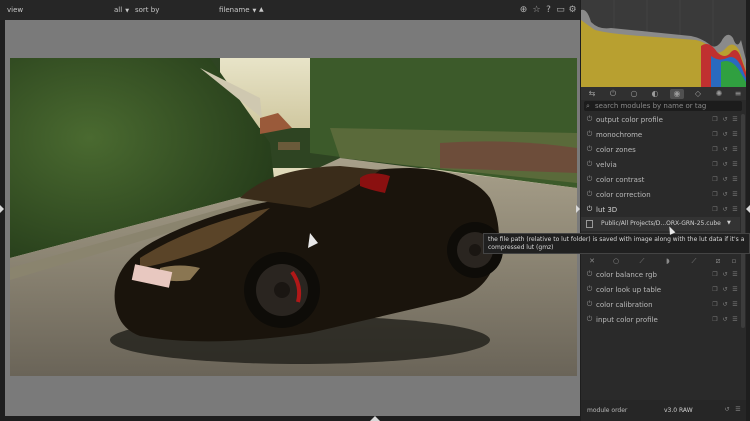 The height and width of the screenshot is (421, 750). Describe the element at coordinates (667, 106) in the screenshot. I see `module-search-input` at that location.